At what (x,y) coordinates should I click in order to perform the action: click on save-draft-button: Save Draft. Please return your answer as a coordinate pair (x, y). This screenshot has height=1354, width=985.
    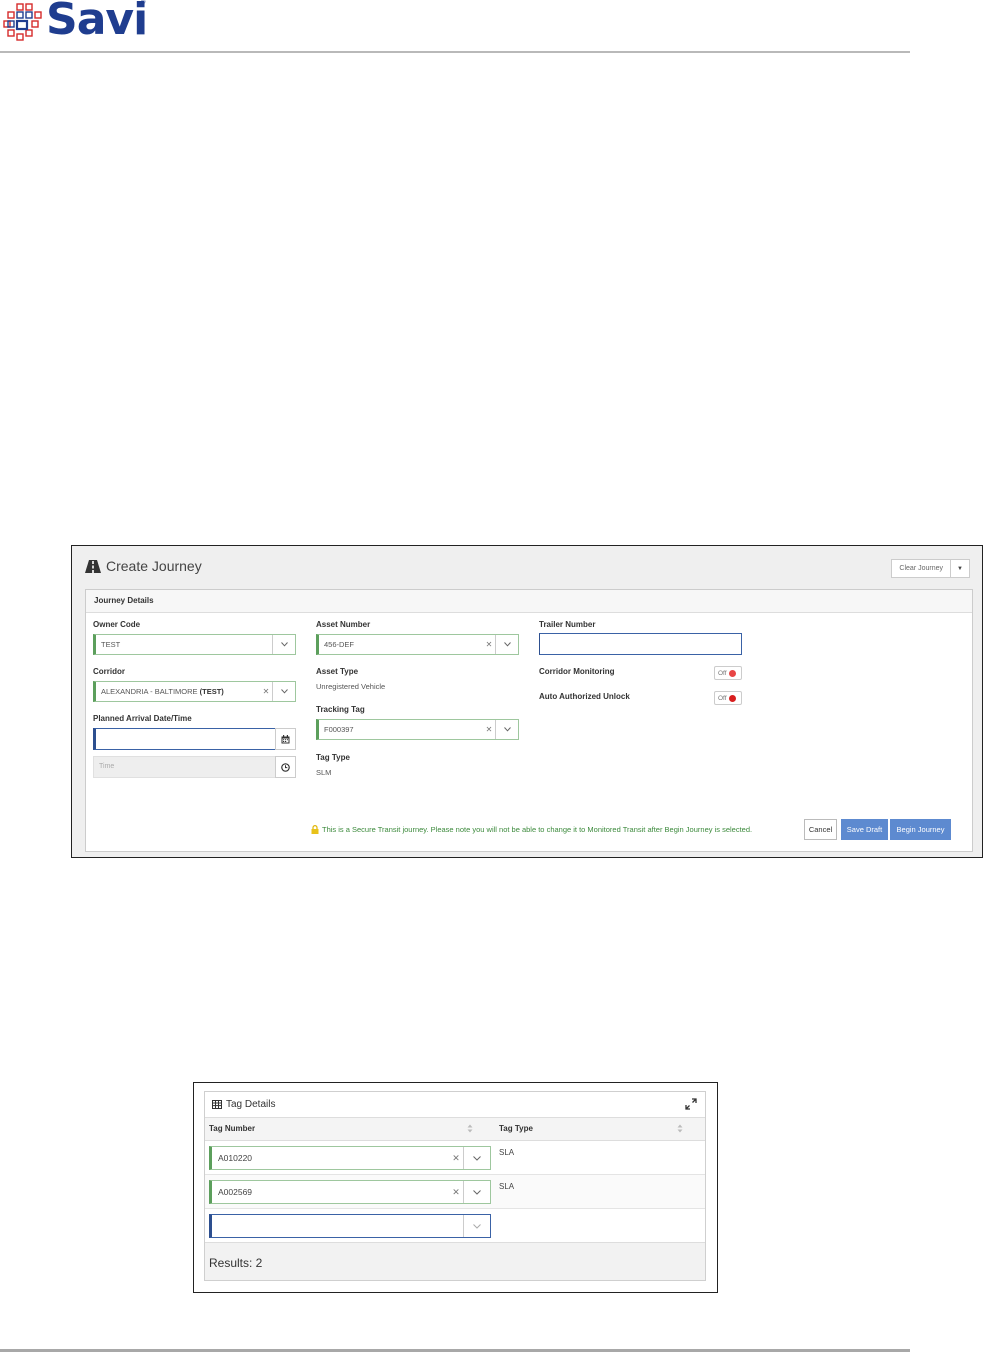
    Looking at the image, I should click on (864, 829).